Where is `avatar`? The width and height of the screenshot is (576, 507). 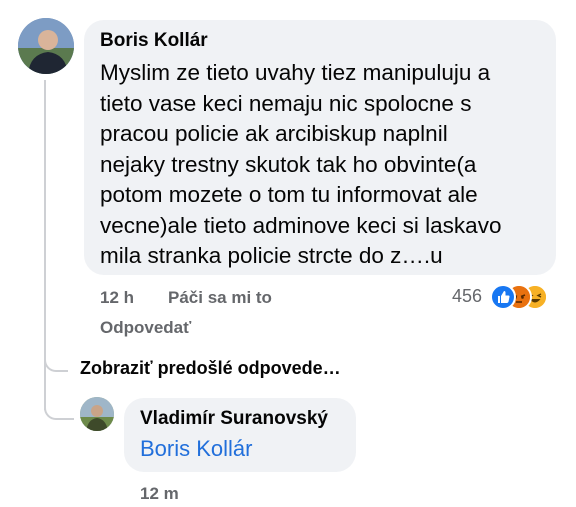
avatar is located at coordinates (46, 46).